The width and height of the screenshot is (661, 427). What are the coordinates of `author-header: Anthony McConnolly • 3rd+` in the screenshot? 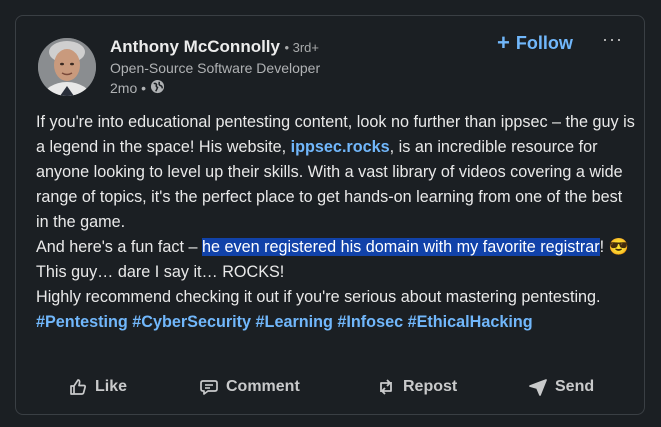 It's located at (214, 47).